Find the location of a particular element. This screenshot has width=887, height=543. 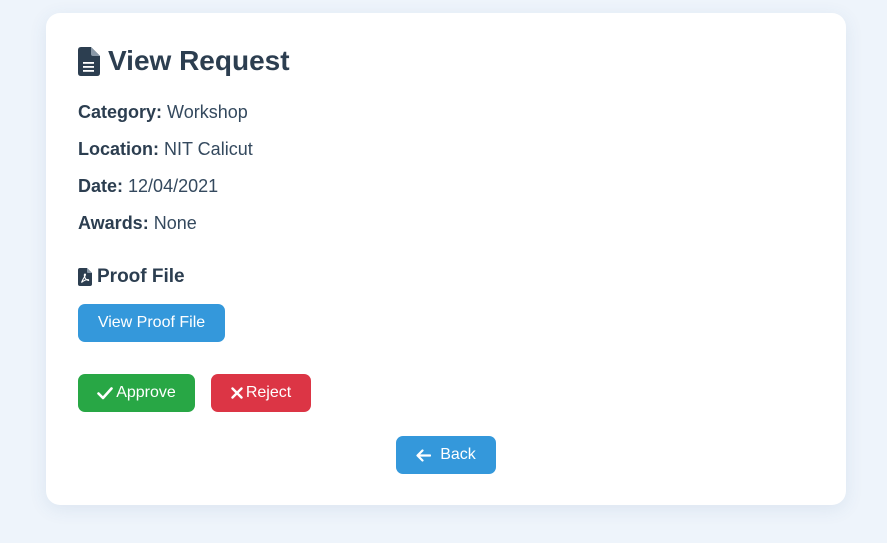

detail-value: 12/04/2021 is located at coordinates (173, 186).